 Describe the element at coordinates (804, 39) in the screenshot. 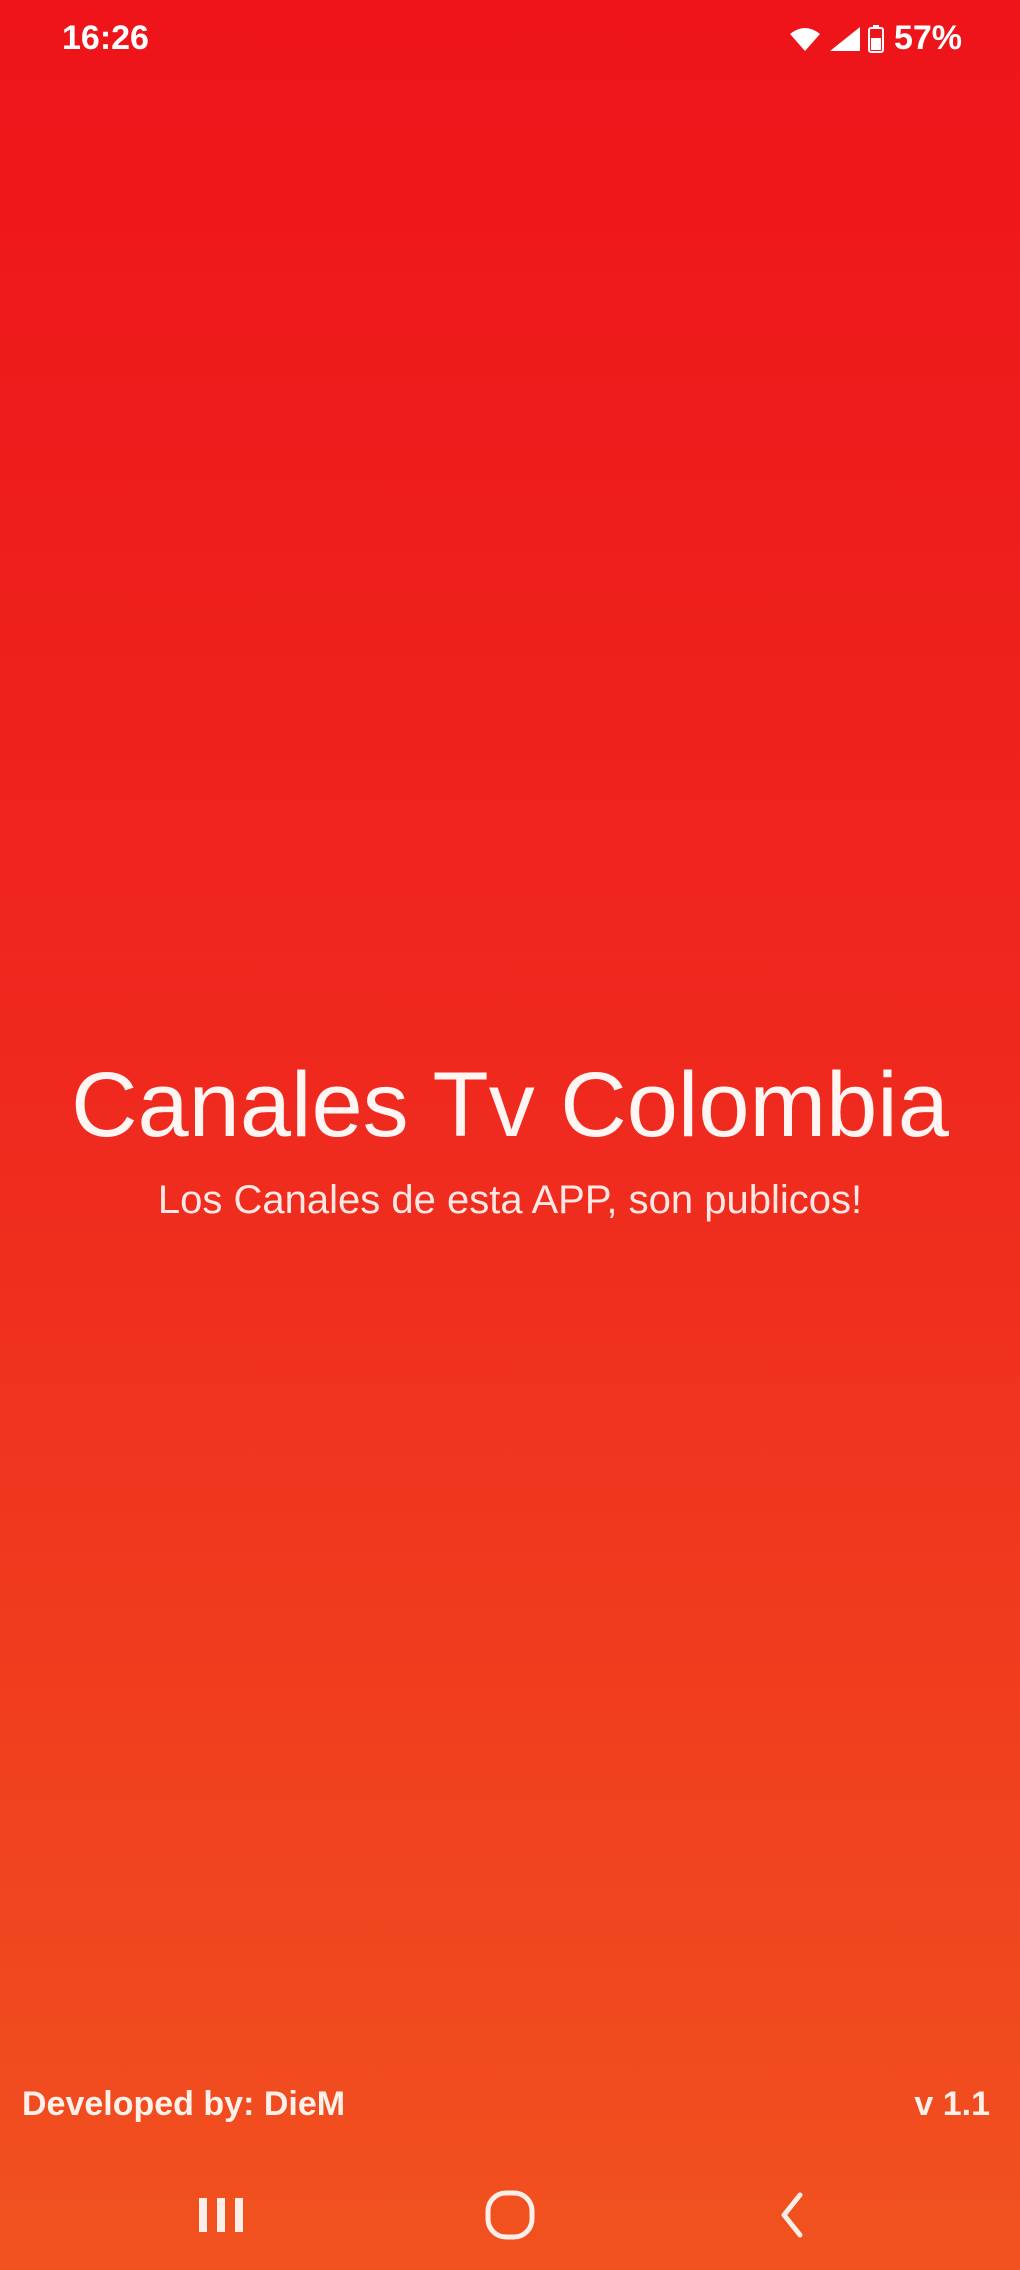

I see `wifi-icon` at that location.